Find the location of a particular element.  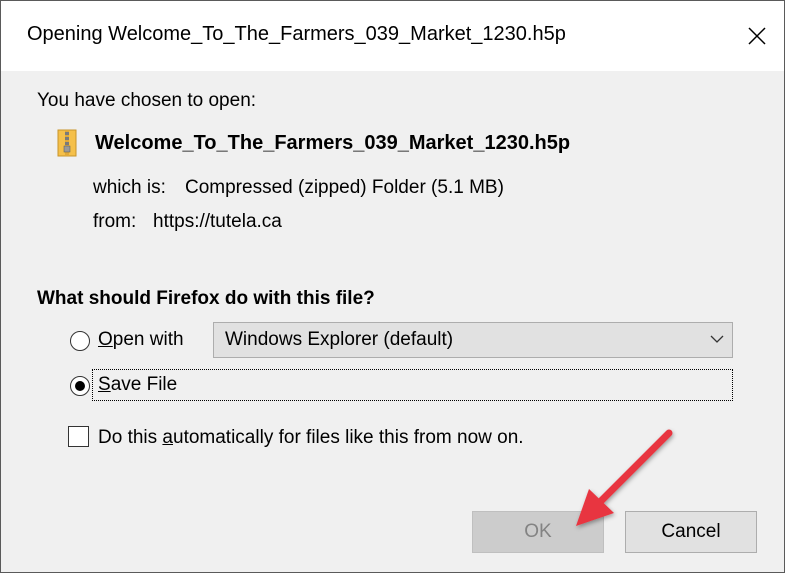

file-type-label: which is: is located at coordinates (129, 187).